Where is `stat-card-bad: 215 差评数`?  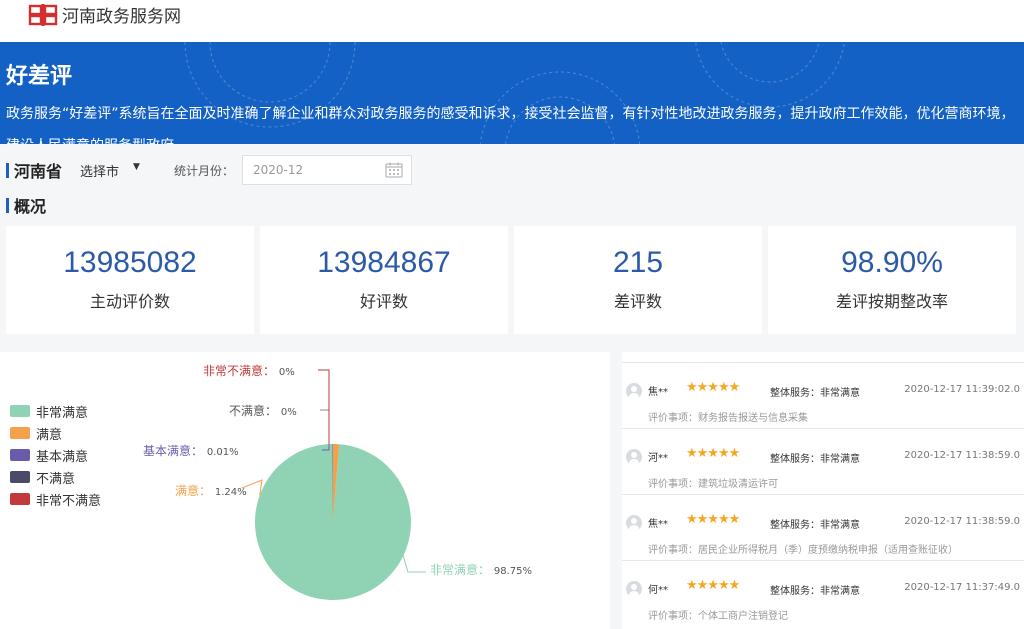 stat-card-bad: 215 差评数 is located at coordinates (638, 280).